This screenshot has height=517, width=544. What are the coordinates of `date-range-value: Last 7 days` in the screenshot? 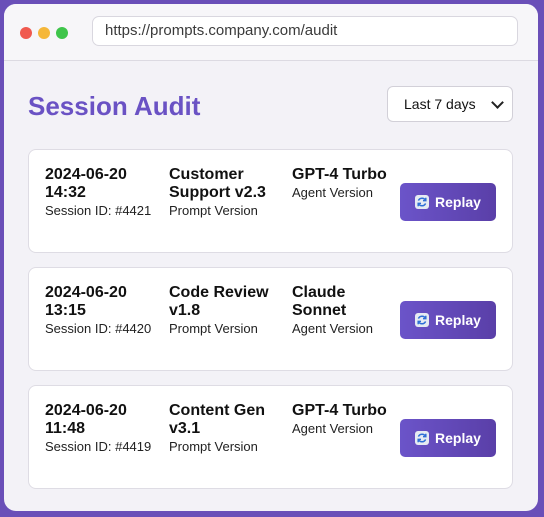 It's located at (440, 104).